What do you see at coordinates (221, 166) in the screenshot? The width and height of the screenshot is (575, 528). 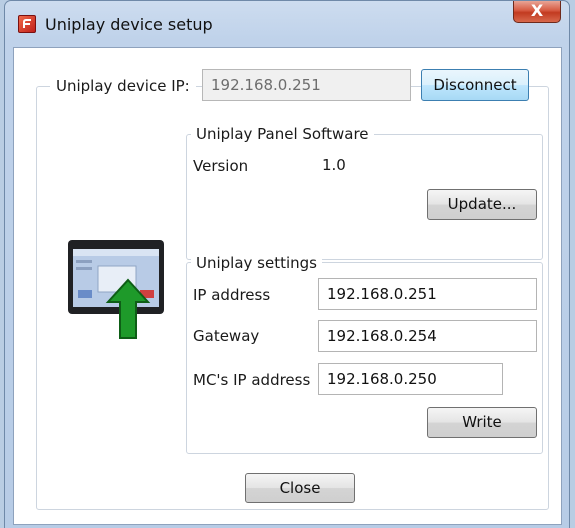 I see `version-label: Version` at bounding box center [221, 166].